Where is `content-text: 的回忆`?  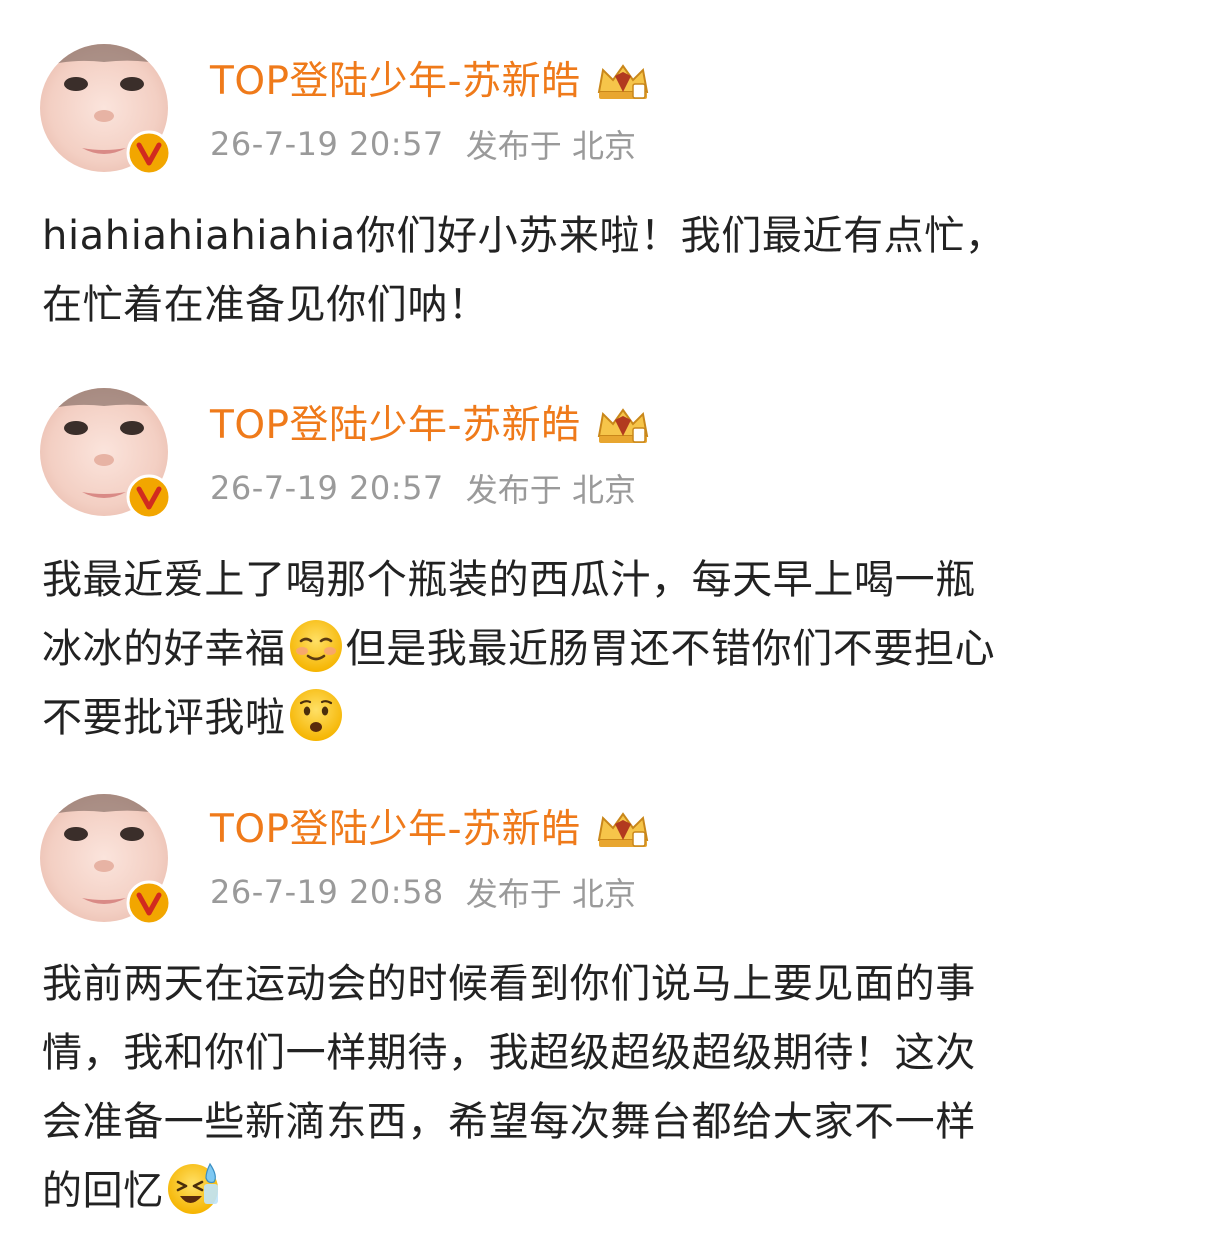 content-text: 的回忆 is located at coordinates (103, 1191).